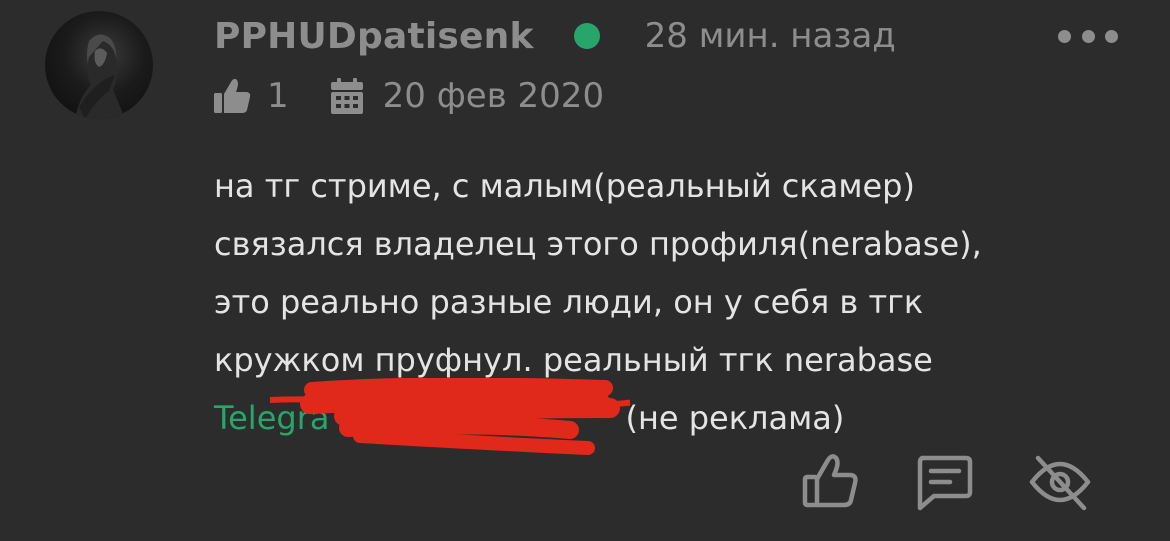  I want to click on telegram-link: Telegra, so click(419, 418).